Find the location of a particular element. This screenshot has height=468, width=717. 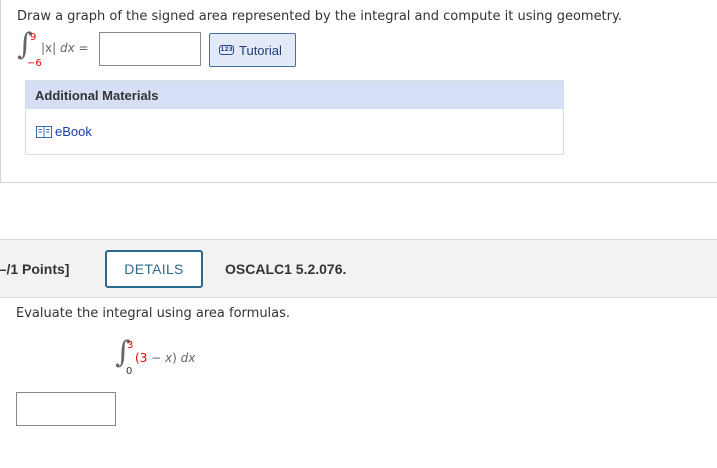

integrand: |x| dx = is located at coordinates (65, 48).